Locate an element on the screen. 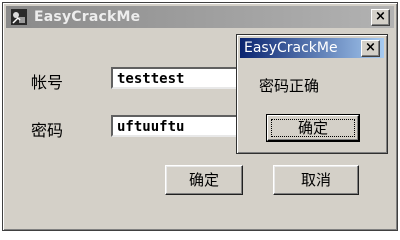  main-window-title: EasyCrackMe is located at coordinates (87, 17).